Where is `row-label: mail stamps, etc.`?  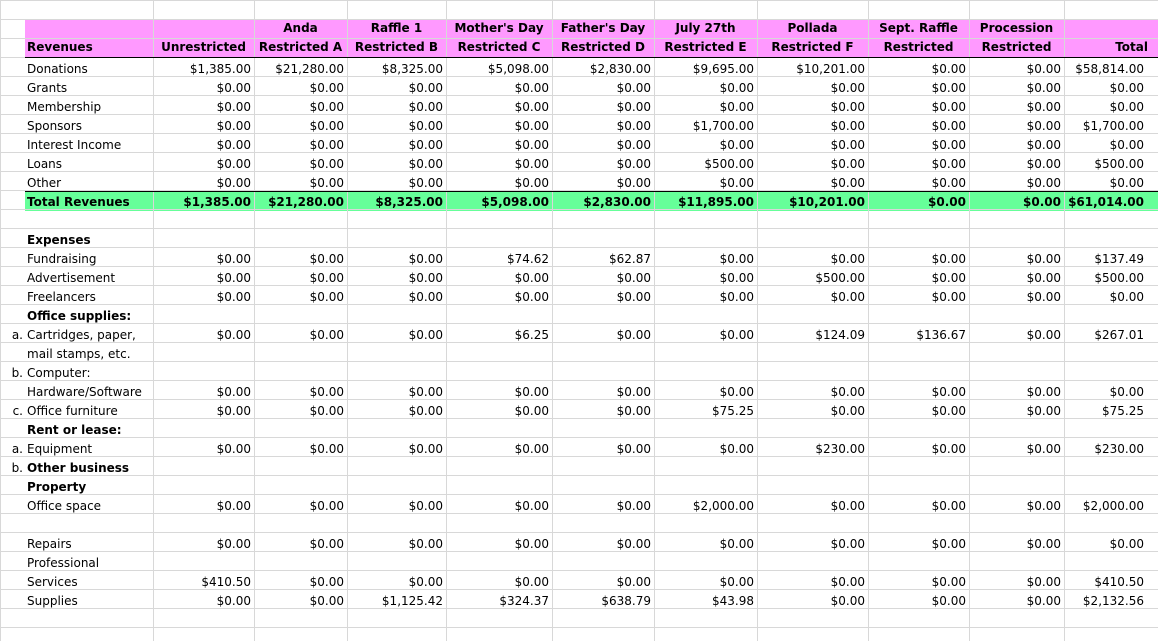 row-label: mail stamps, etc. is located at coordinates (89, 354).